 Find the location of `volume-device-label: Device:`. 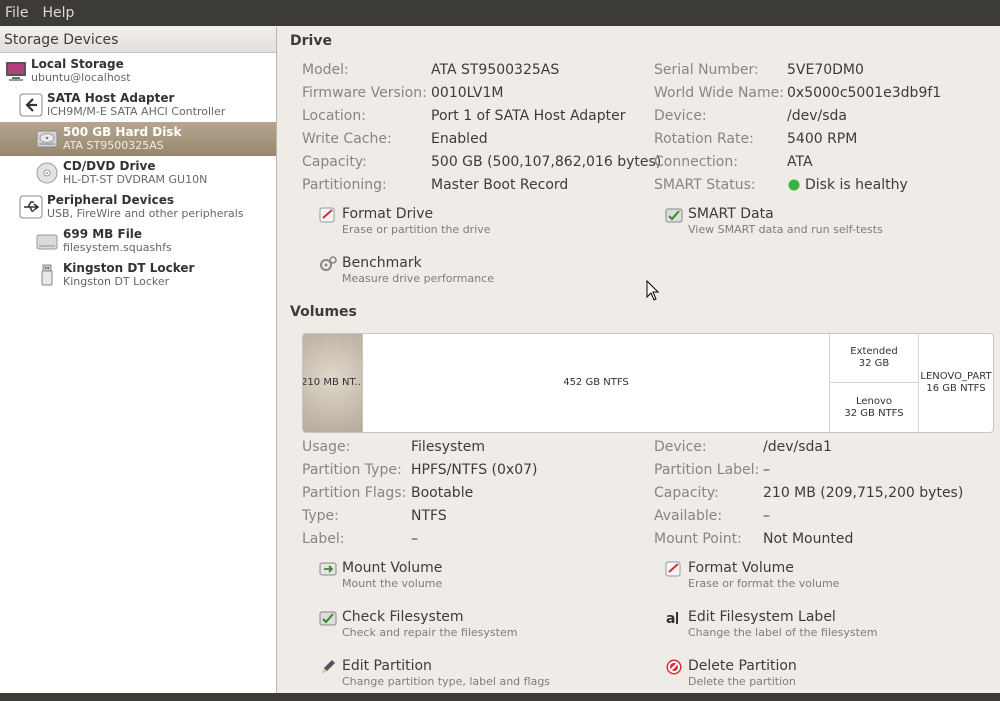

volume-device-label: Device: is located at coordinates (680, 447).